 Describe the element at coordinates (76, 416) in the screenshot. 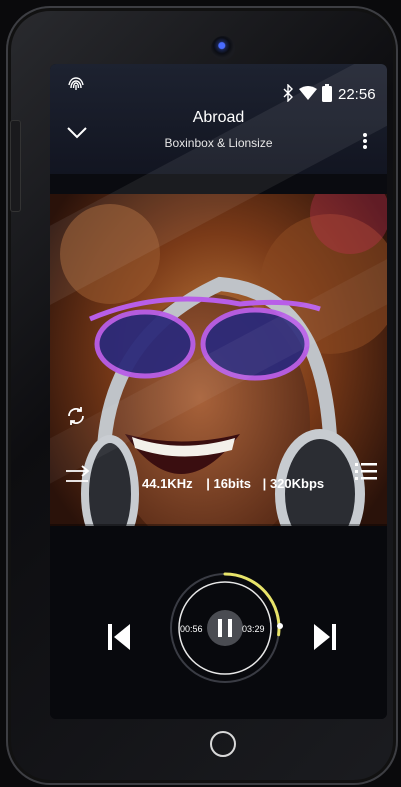

I see `repeat-icon` at that location.